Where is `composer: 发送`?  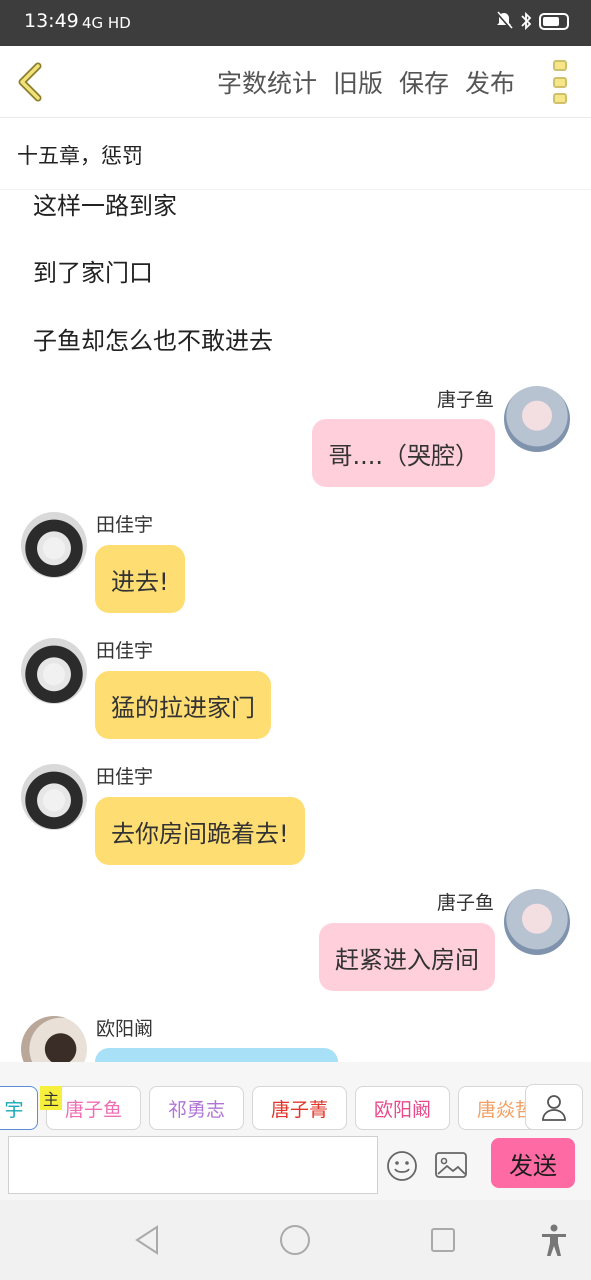
composer: 发送 is located at coordinates (295, 1166).